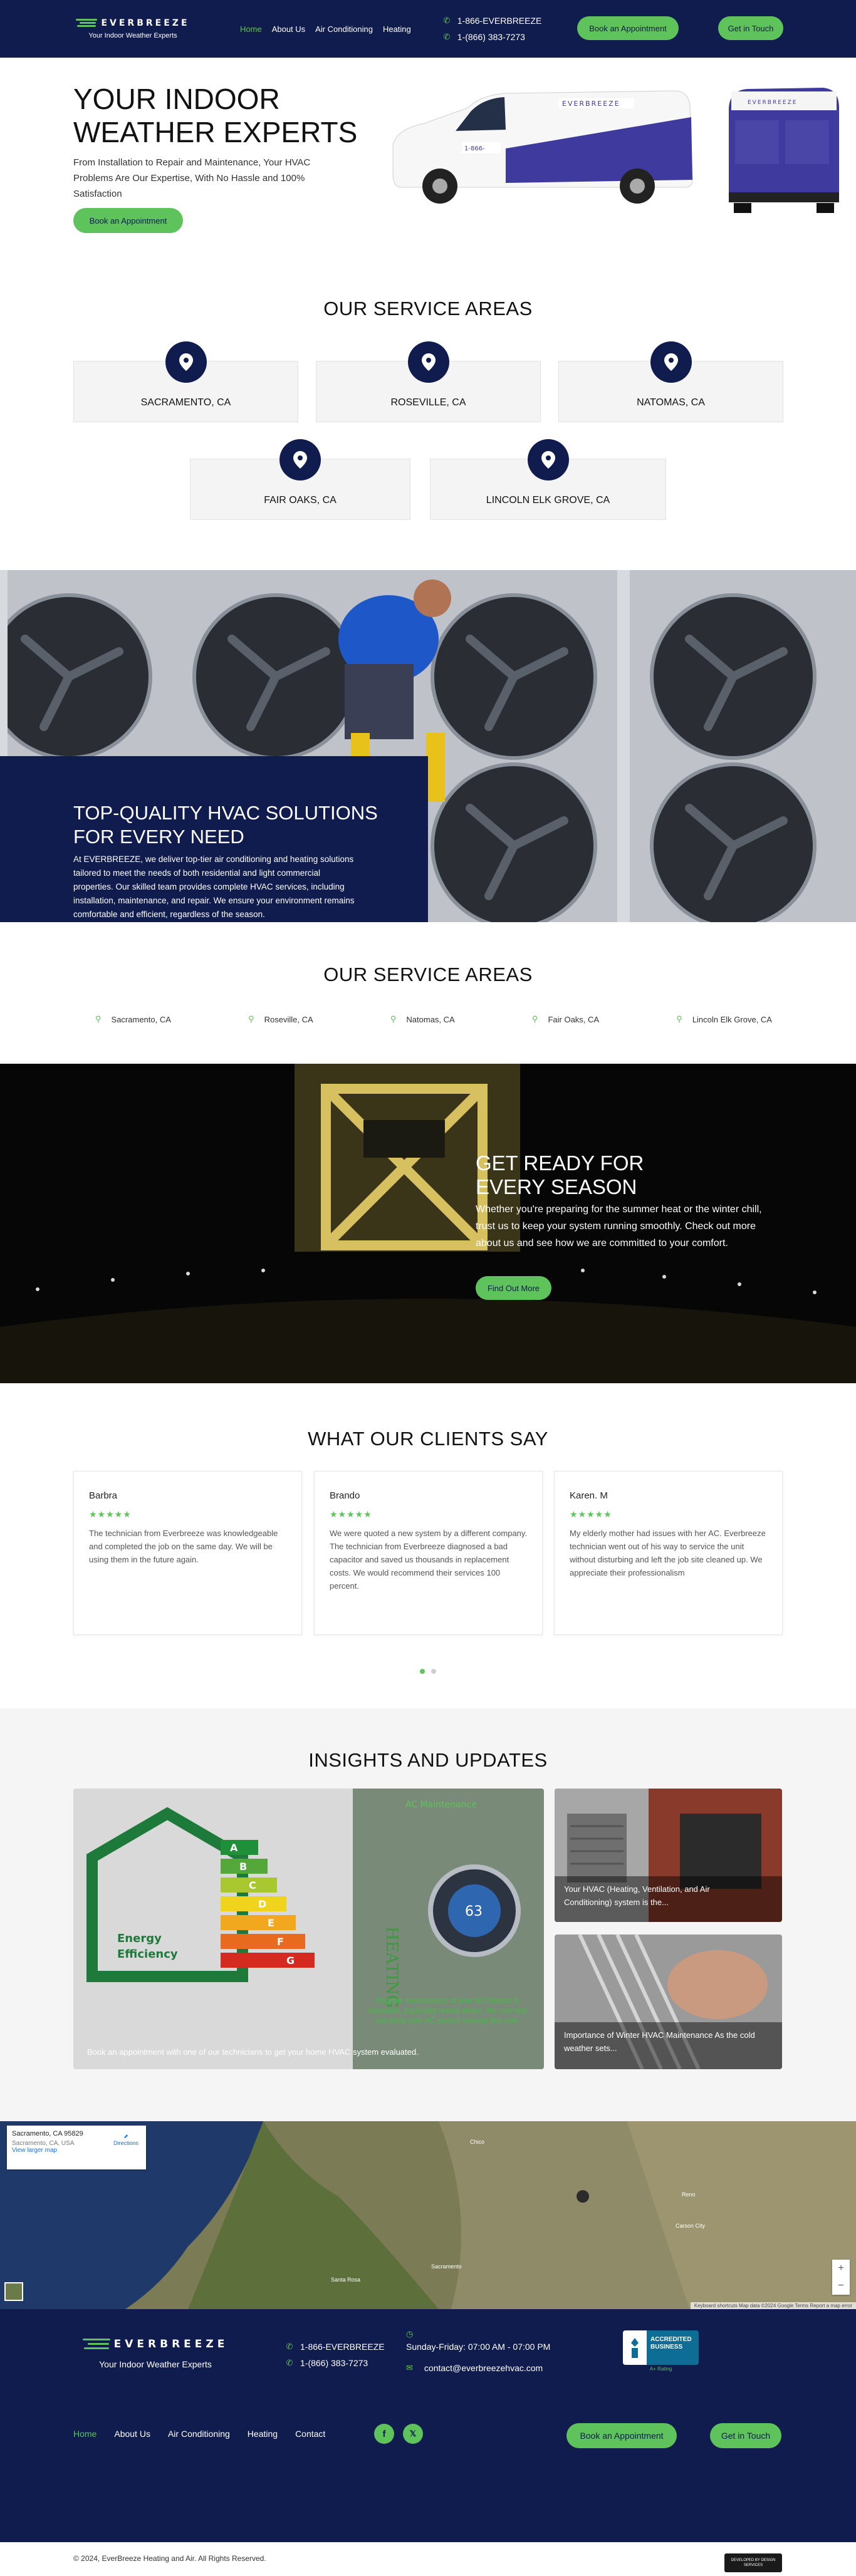 The height and width of the screenshot is (2576, 856). Describe the element at coordinates (251, 29) in the screenshot. I see `nav-home: Home` at that location.